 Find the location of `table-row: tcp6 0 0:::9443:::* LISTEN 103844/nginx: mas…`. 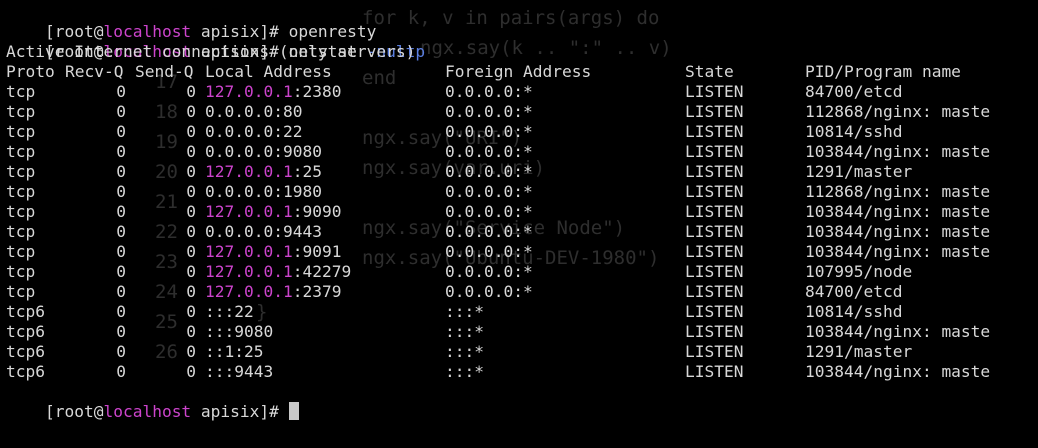

table-row: tcp6 0 0:::9443:::* LISTEN 103844/nginx: mas… is located at coordinates (521, 372).